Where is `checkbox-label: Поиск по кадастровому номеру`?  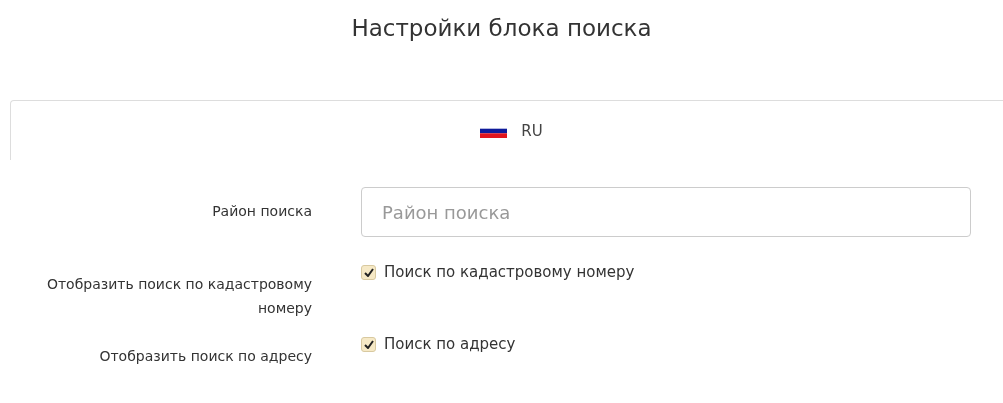
checkbox-label: Поиск по кадастровому номеру is located at coordinates (509, 272).